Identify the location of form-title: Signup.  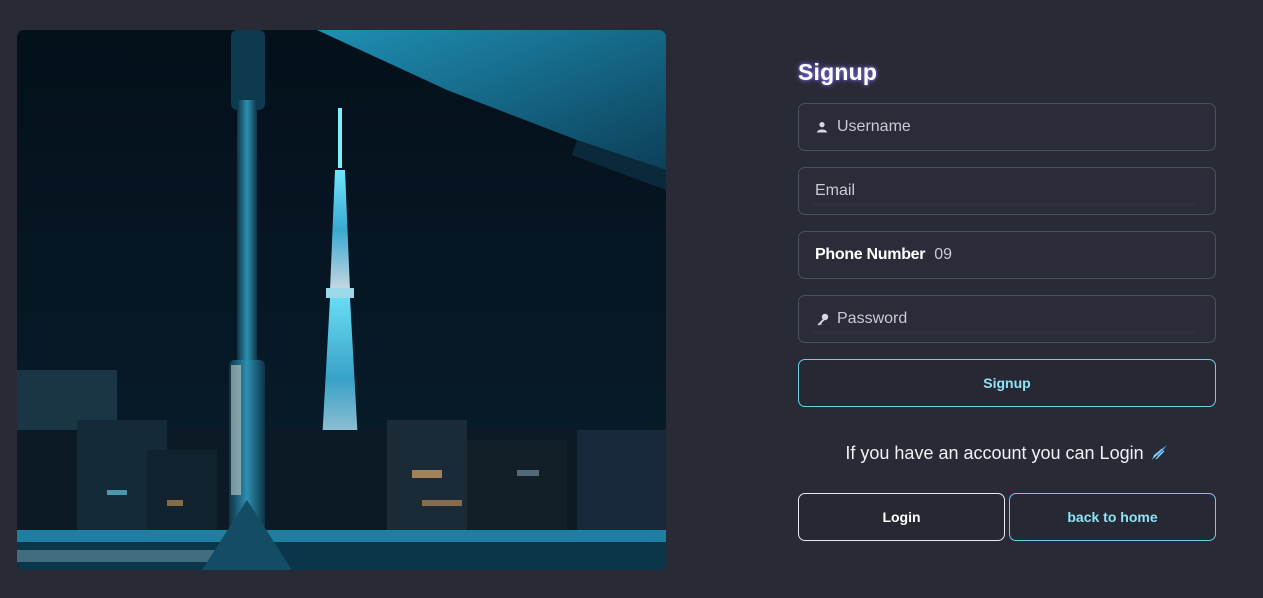
(838, 72).